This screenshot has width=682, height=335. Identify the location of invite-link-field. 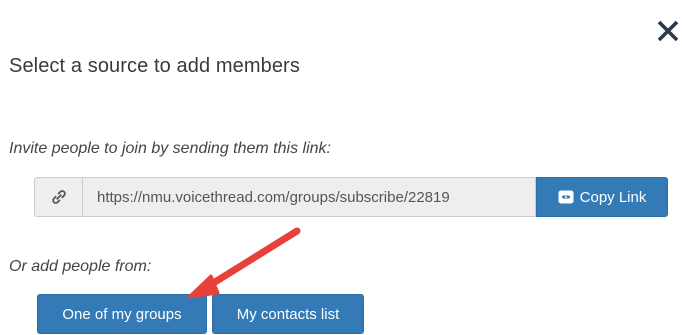
(309, 197).